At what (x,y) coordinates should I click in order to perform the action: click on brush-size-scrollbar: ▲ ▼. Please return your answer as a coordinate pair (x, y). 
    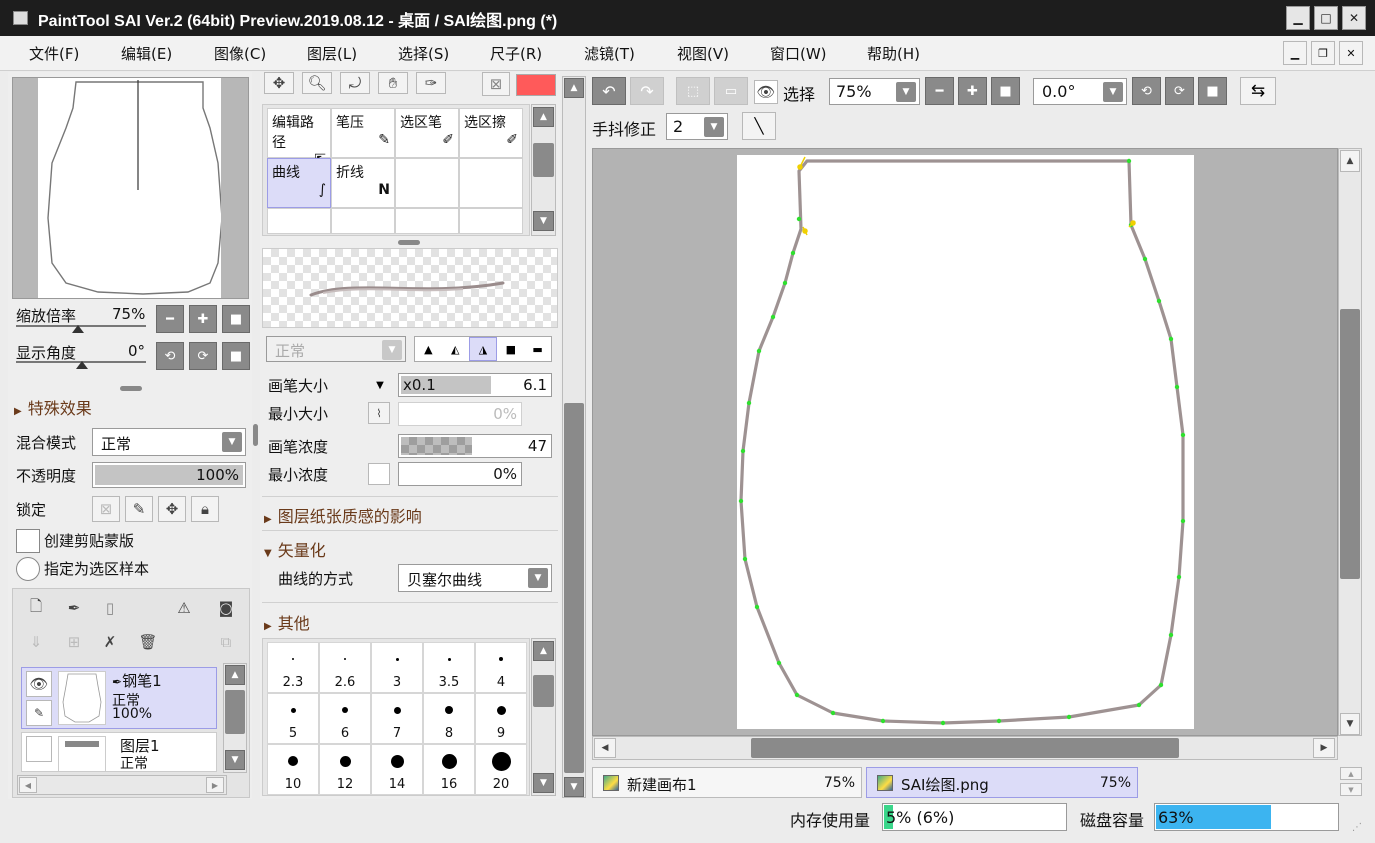
    Looking at the image, I should click on (543, 717).